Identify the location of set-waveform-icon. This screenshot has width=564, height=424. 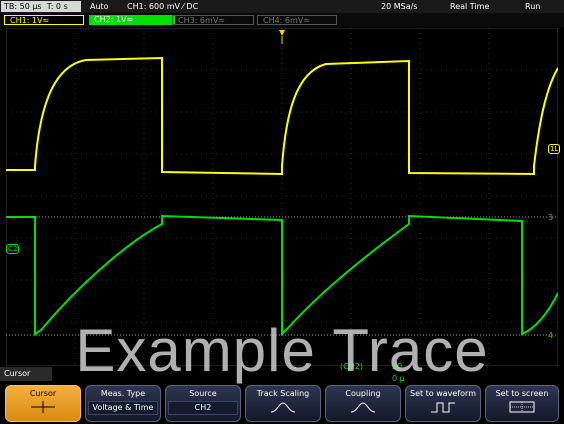
(443, 407).